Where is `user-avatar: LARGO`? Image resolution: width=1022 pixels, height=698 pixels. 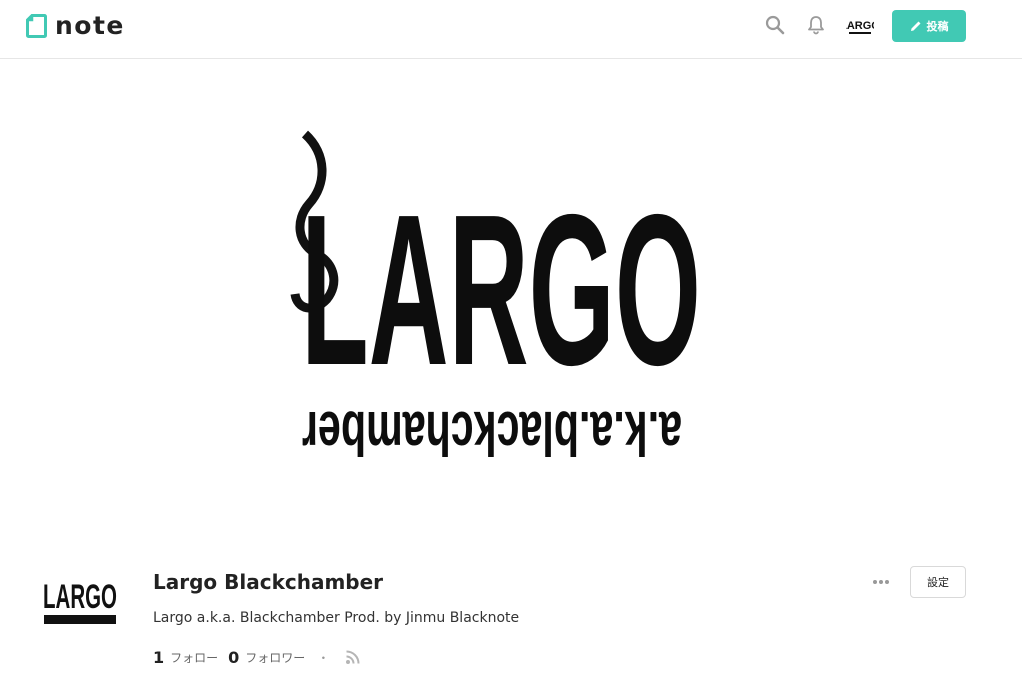
user-avatar: LARGO is located at coordinates (860, 26).